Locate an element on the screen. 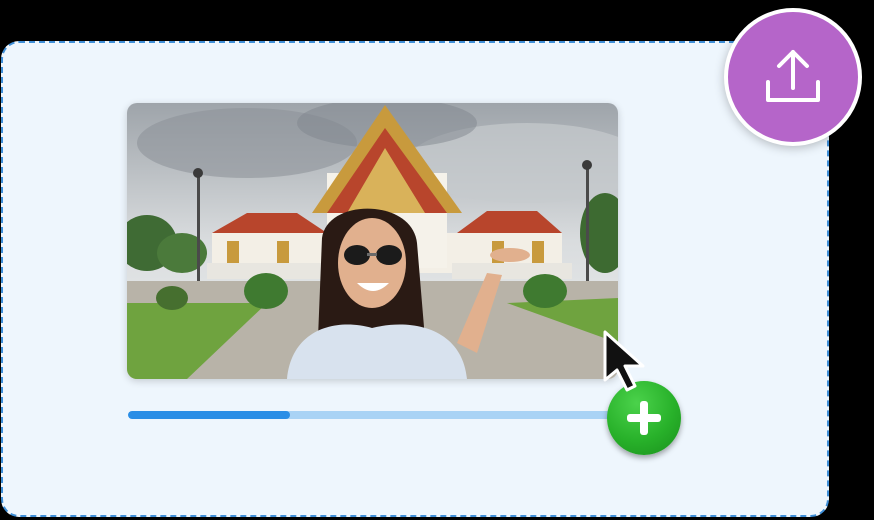 This screenshot has width=874, height=520. upload-progress-bar is located at coordinates (373, 415).